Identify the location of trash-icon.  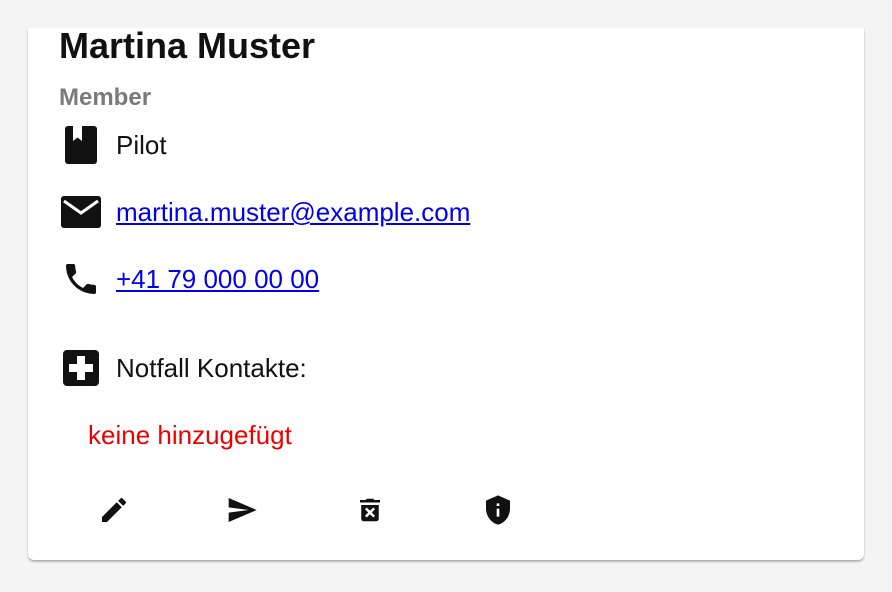
(370, 511).